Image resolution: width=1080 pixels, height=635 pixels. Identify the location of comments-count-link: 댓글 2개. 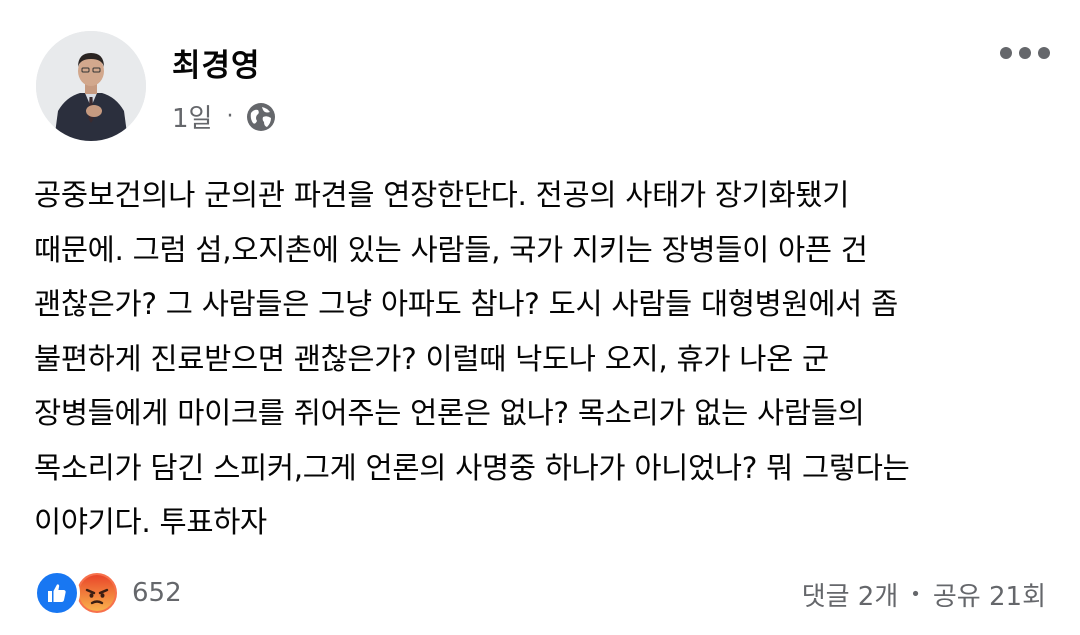
(850, 594).